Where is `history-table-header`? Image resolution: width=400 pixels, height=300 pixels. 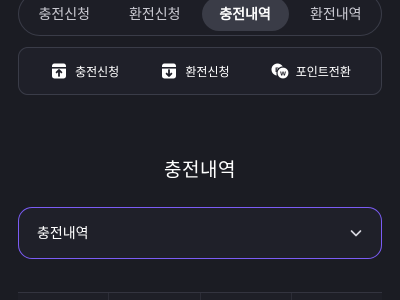 history-table-header is located at coordinates (200, 296).